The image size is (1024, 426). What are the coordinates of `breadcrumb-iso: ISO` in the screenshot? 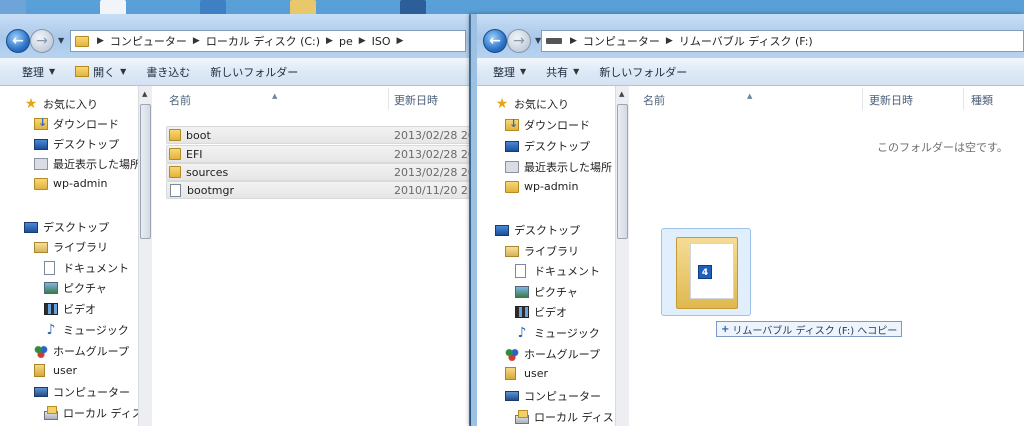 It's located at (381, 41).